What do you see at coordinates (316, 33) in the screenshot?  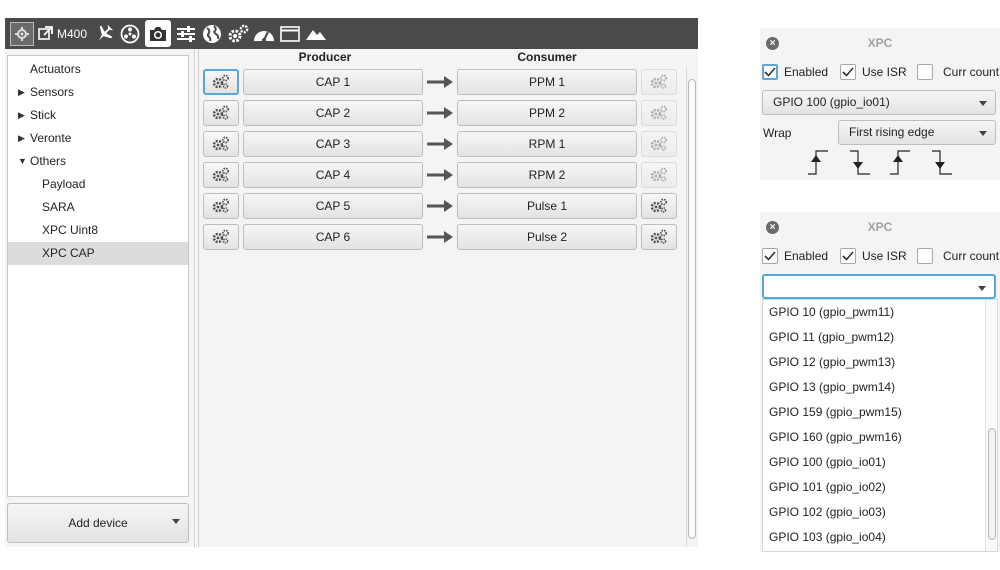 I see `mountains-icon` at bounding box center [316, 33].